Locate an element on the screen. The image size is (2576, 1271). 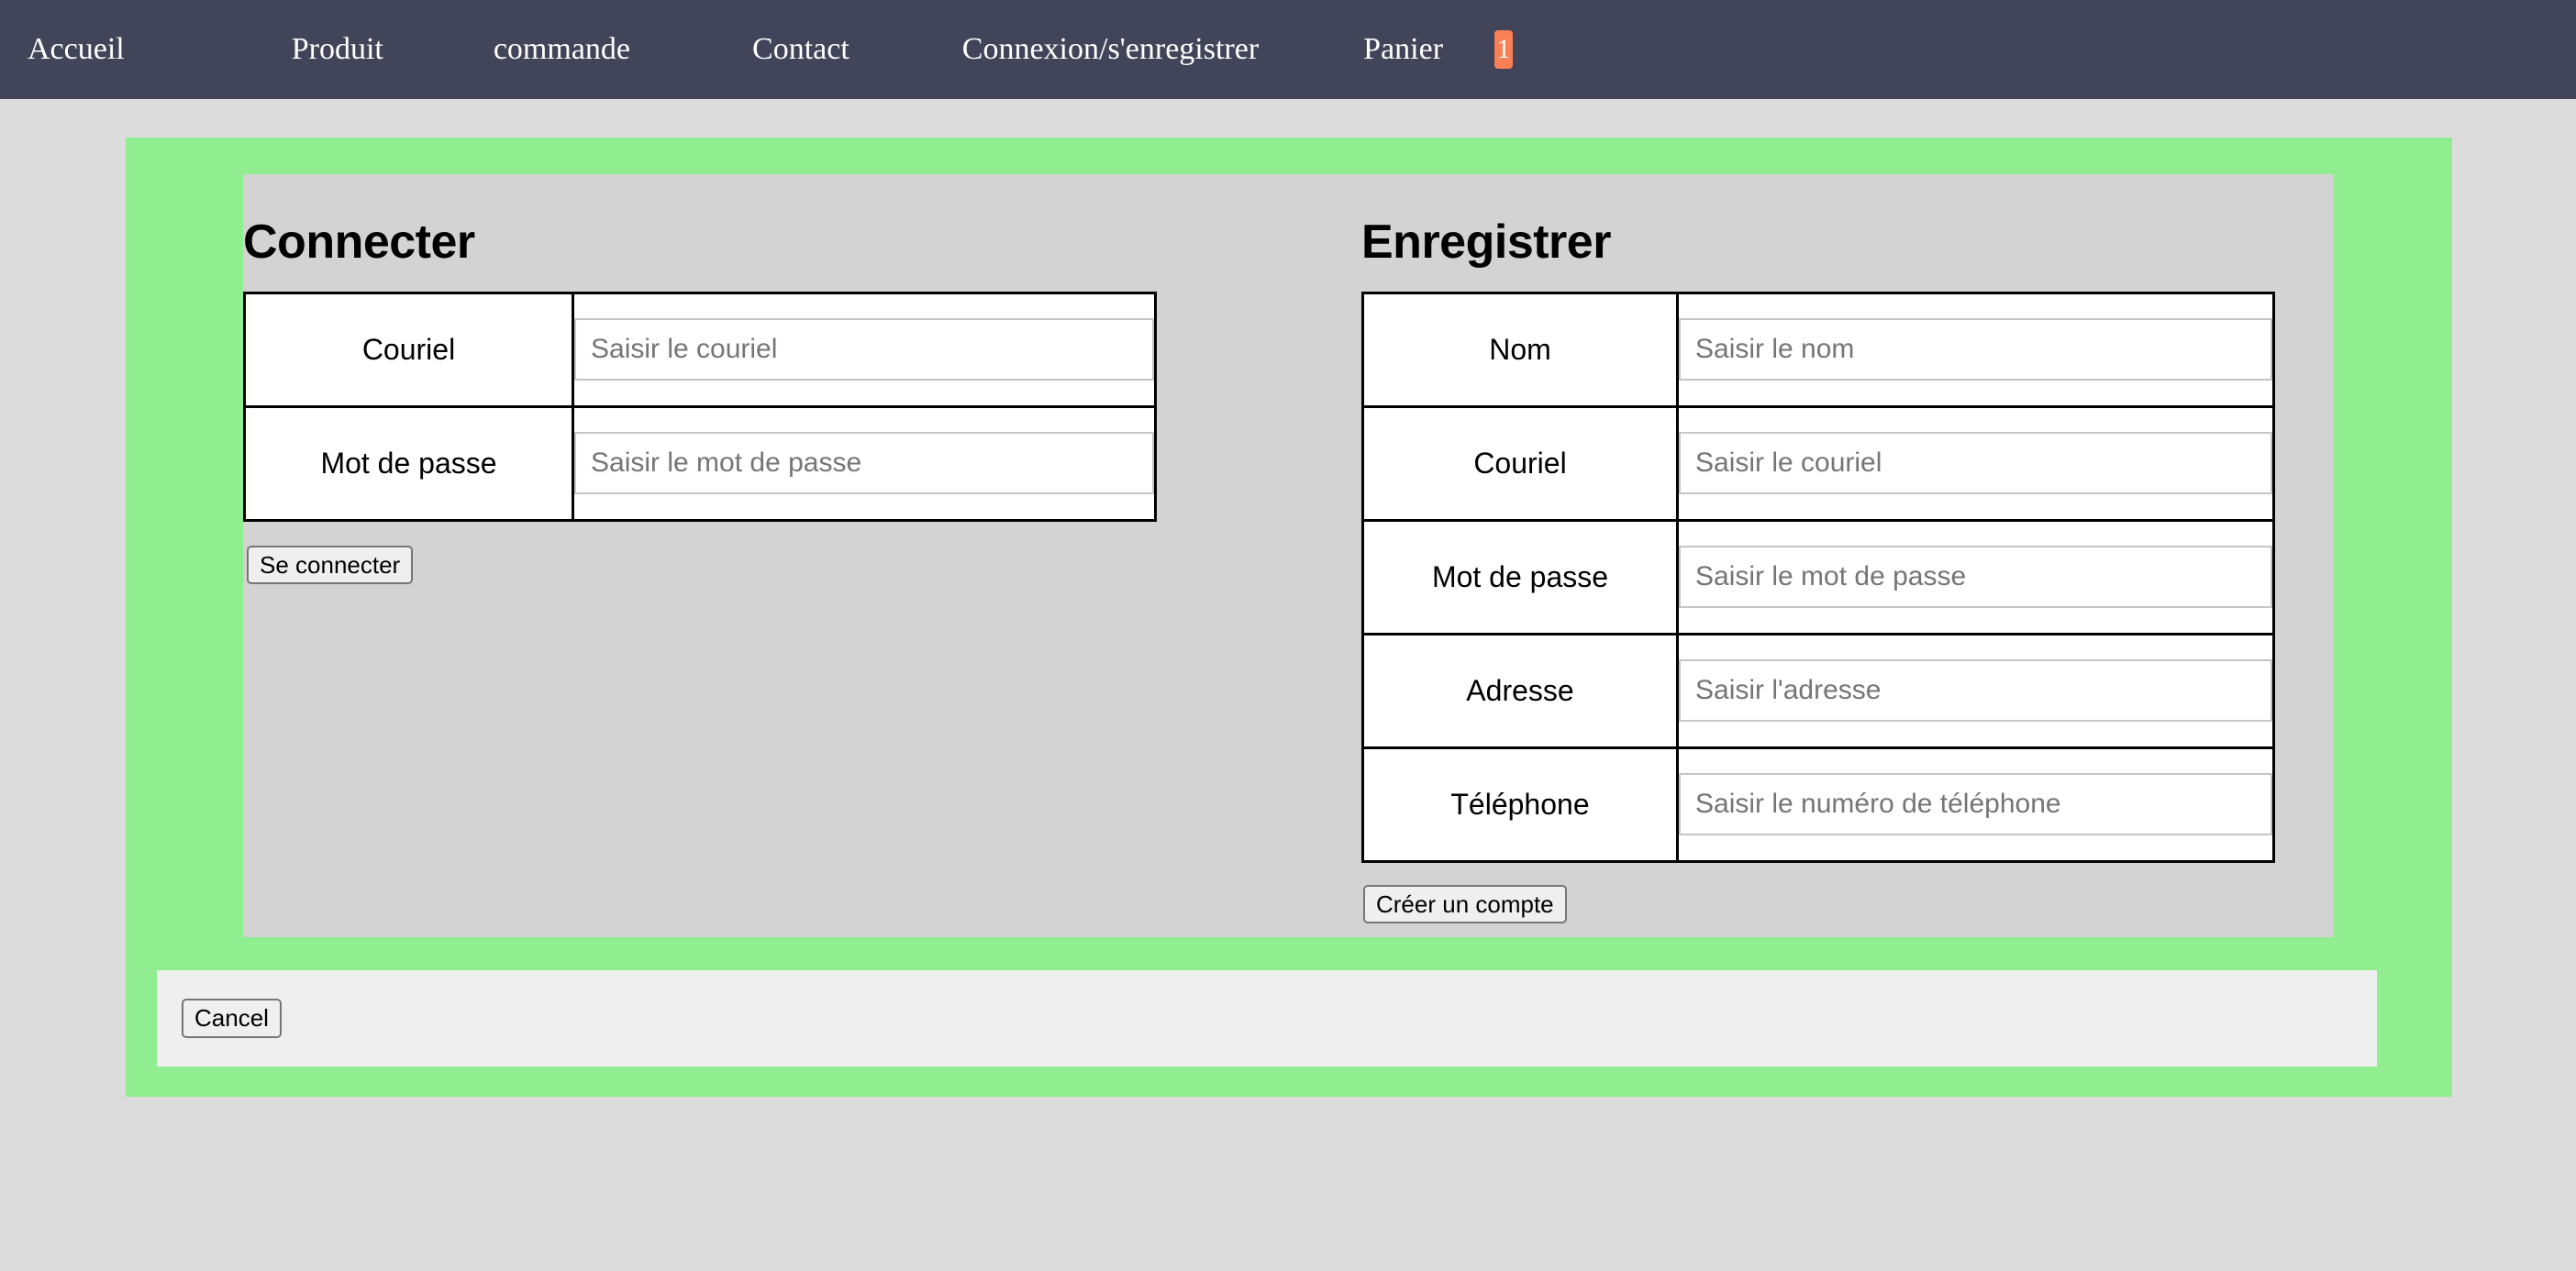
nav-item-connexion: Connexion/s'enregistrer is located at coordinates (1110, 50).